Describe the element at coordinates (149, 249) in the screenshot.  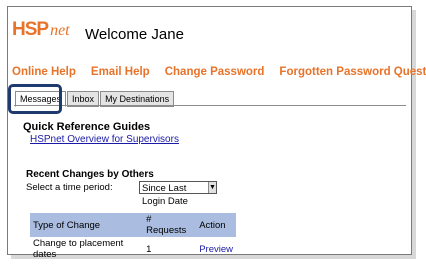
I see `requests-count-cell: 1` at that location.